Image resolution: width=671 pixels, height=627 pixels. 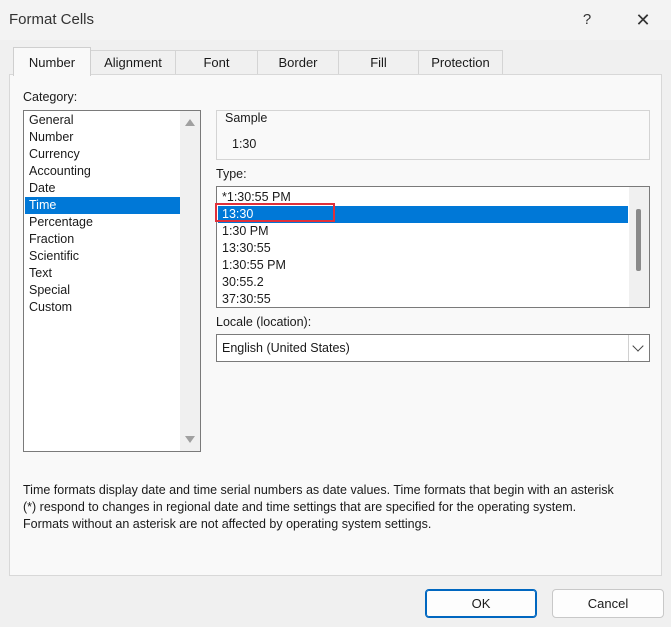 I want to click on category-item-accounting: Accounting, so click(x=102, y=171).